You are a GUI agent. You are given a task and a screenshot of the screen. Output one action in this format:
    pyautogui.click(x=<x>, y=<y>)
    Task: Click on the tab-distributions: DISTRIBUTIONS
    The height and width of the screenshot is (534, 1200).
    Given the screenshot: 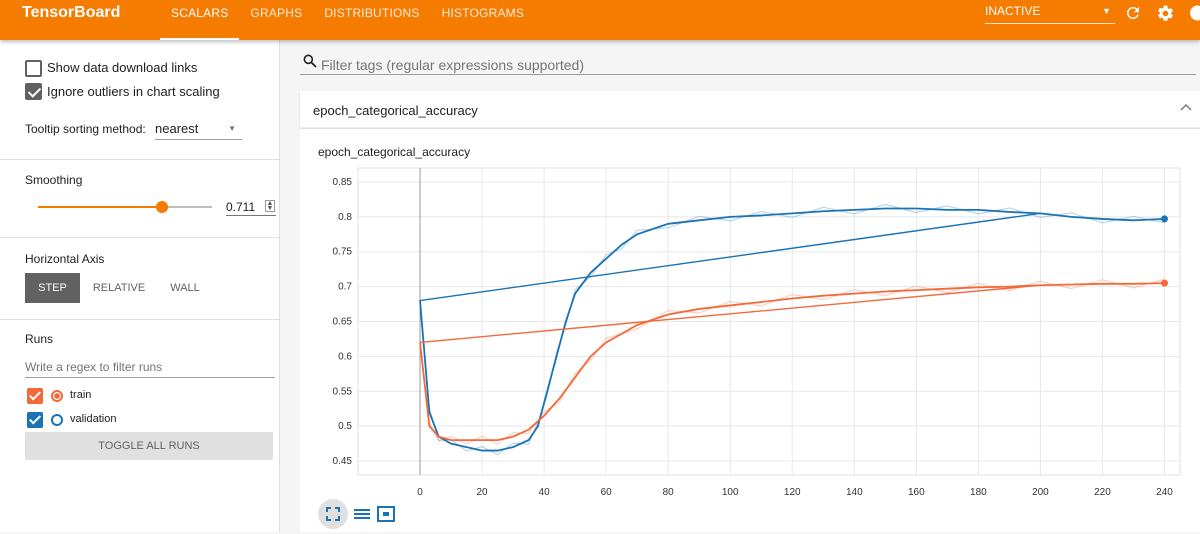 What is the action you would take?
    pyautogui.click(x=371, y=20)
    